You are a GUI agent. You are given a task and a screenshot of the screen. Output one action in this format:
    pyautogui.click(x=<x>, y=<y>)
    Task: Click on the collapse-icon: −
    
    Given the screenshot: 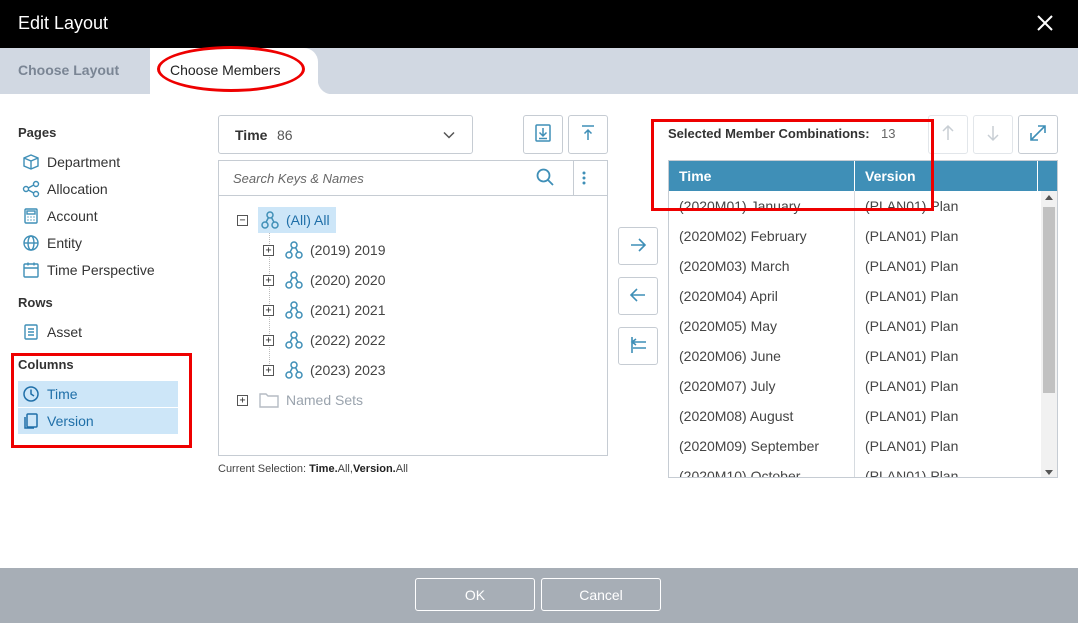 What is the action you would take?
    pyautogui.click(x=242, y=220)
    